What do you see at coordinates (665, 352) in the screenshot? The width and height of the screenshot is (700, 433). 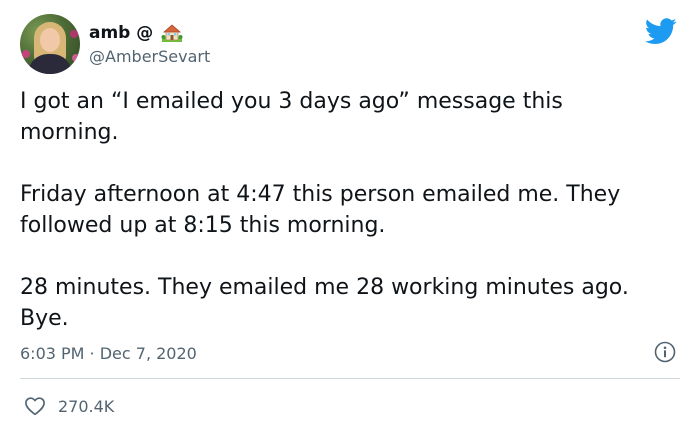 I see `info-icon` at bounding box center [665, 352].